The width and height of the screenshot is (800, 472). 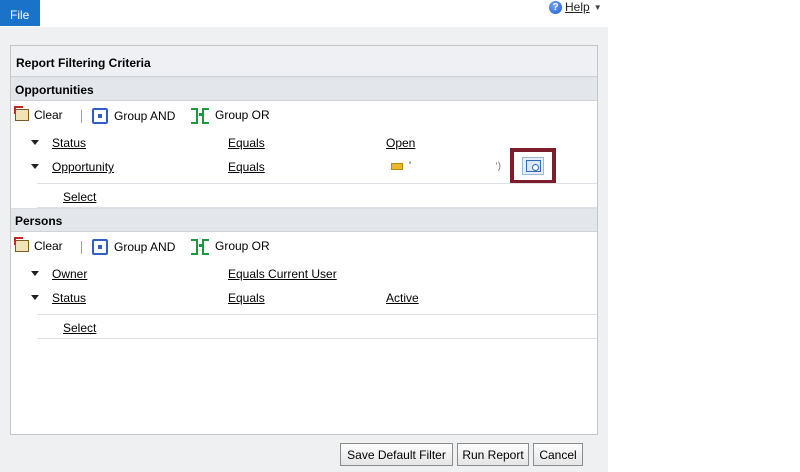 I want to click on condition-field: Opportunity, so click(x=83, y=167).